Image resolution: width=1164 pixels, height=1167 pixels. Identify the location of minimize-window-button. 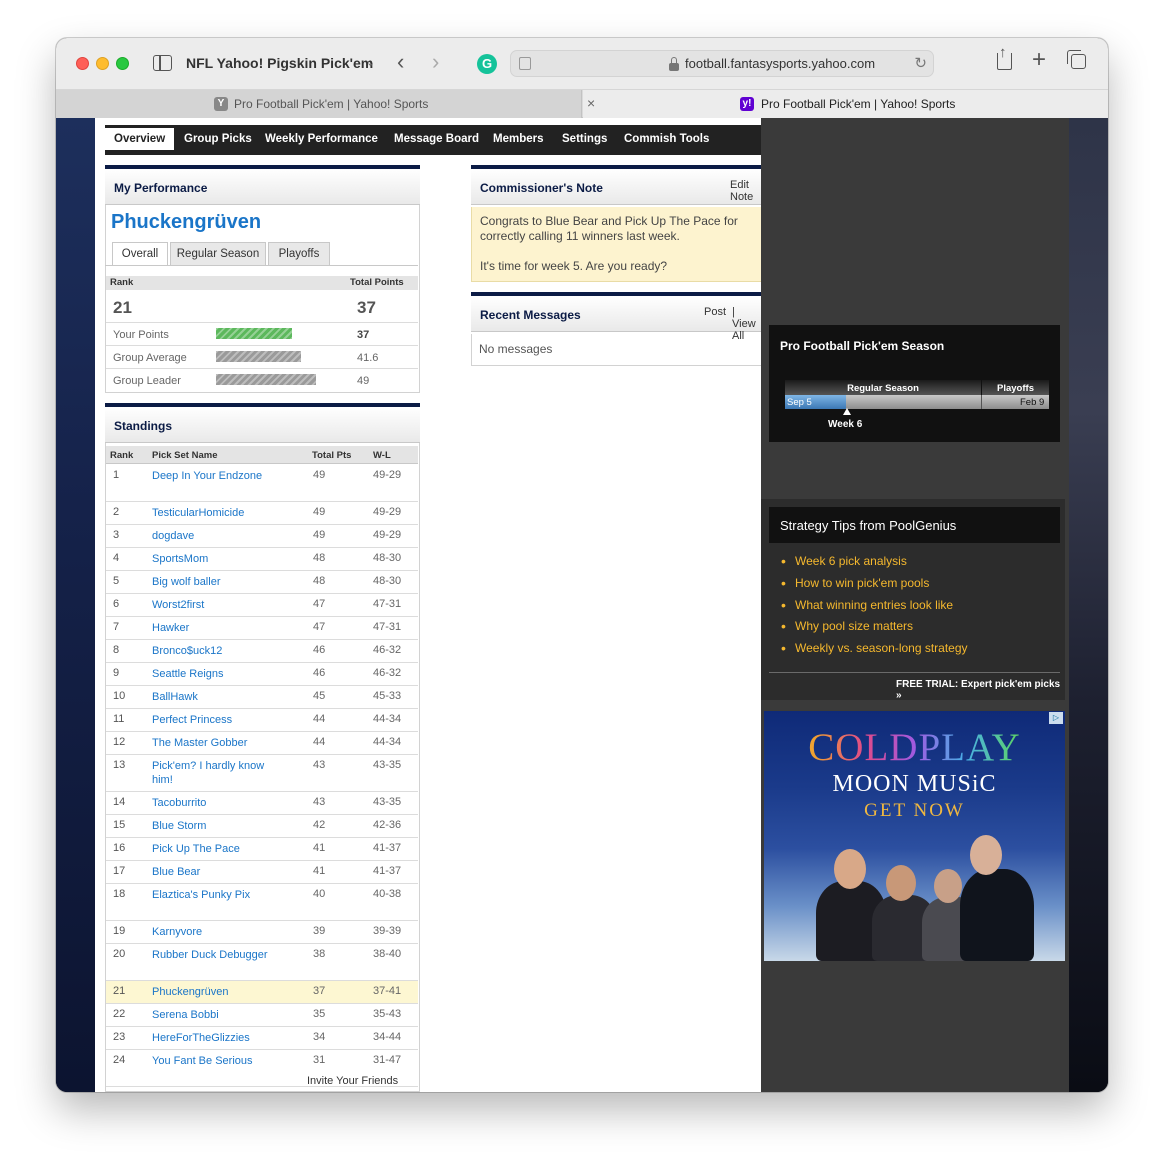
(102, 63).